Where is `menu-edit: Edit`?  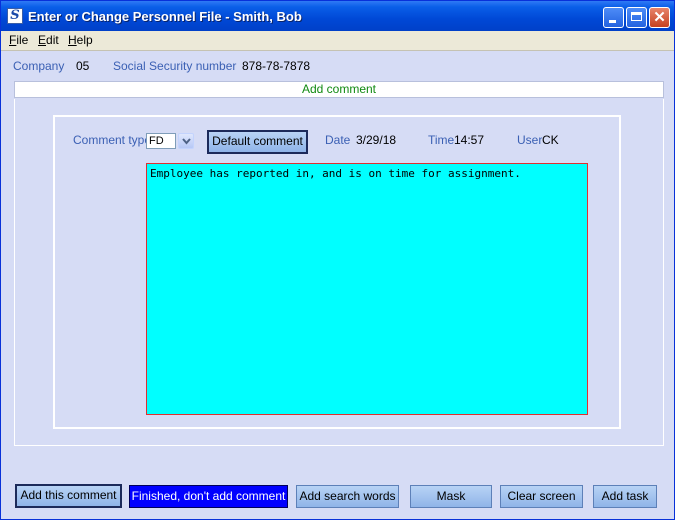
menu-edit: Edit is located at coordinates (48, 40).